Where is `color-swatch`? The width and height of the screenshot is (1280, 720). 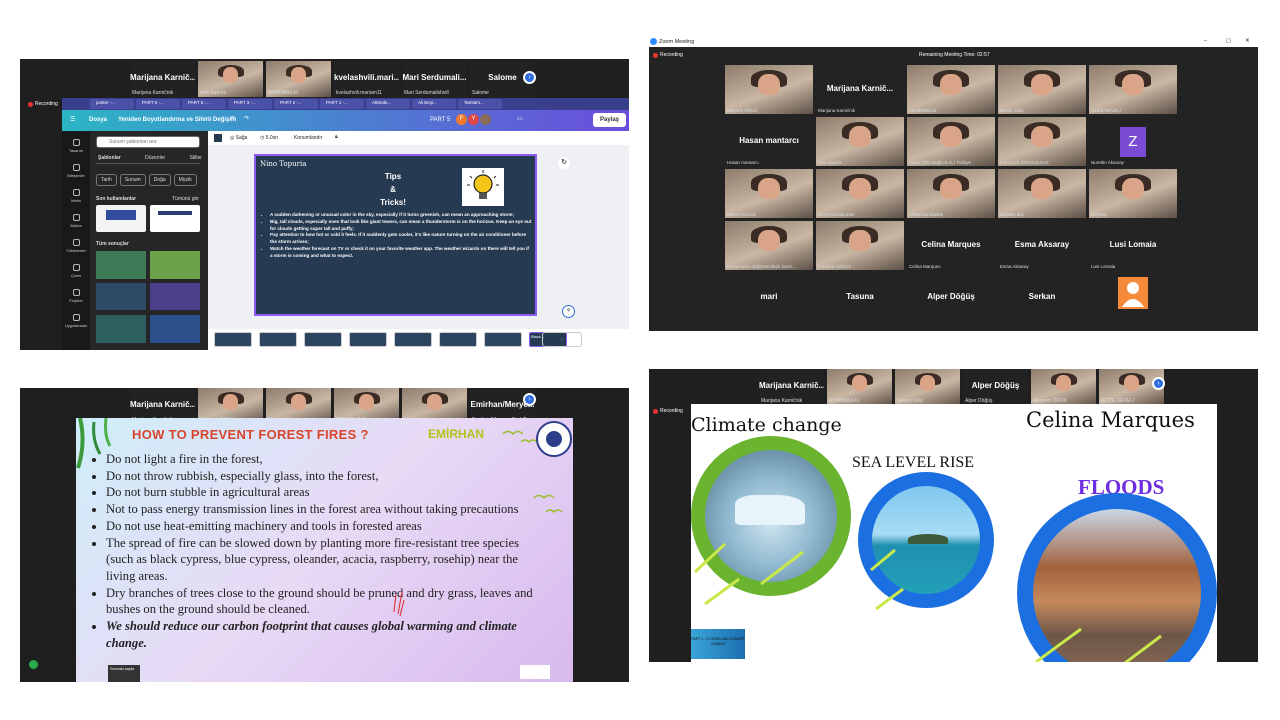 color-swatch is located at coordinates (218, 138).